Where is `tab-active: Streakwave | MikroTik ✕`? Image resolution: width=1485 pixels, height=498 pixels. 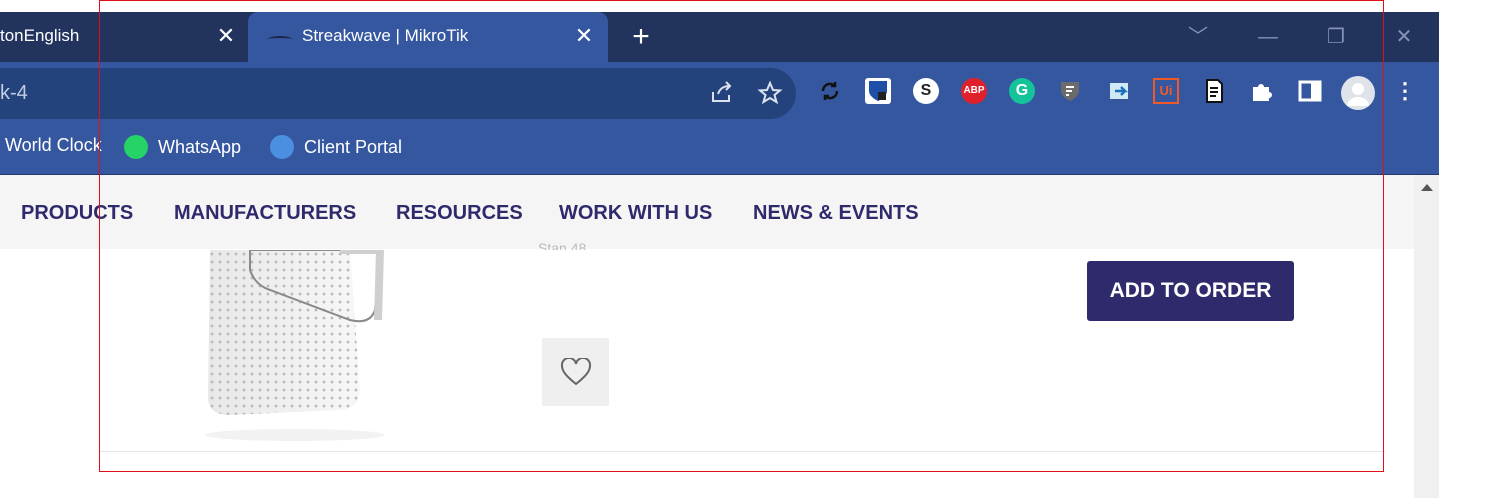 tab-active: Streakwave | MikroTik ✕ is located at coordinates (428, 37).